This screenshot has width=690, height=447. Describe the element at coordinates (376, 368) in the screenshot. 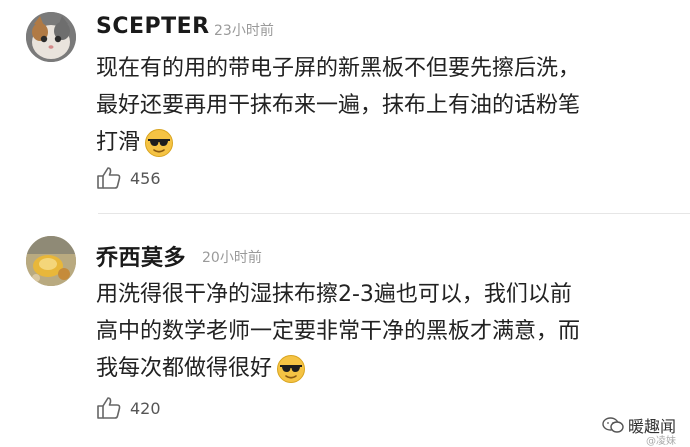

I see `comment-line: 我每次都做得很好` at that location.